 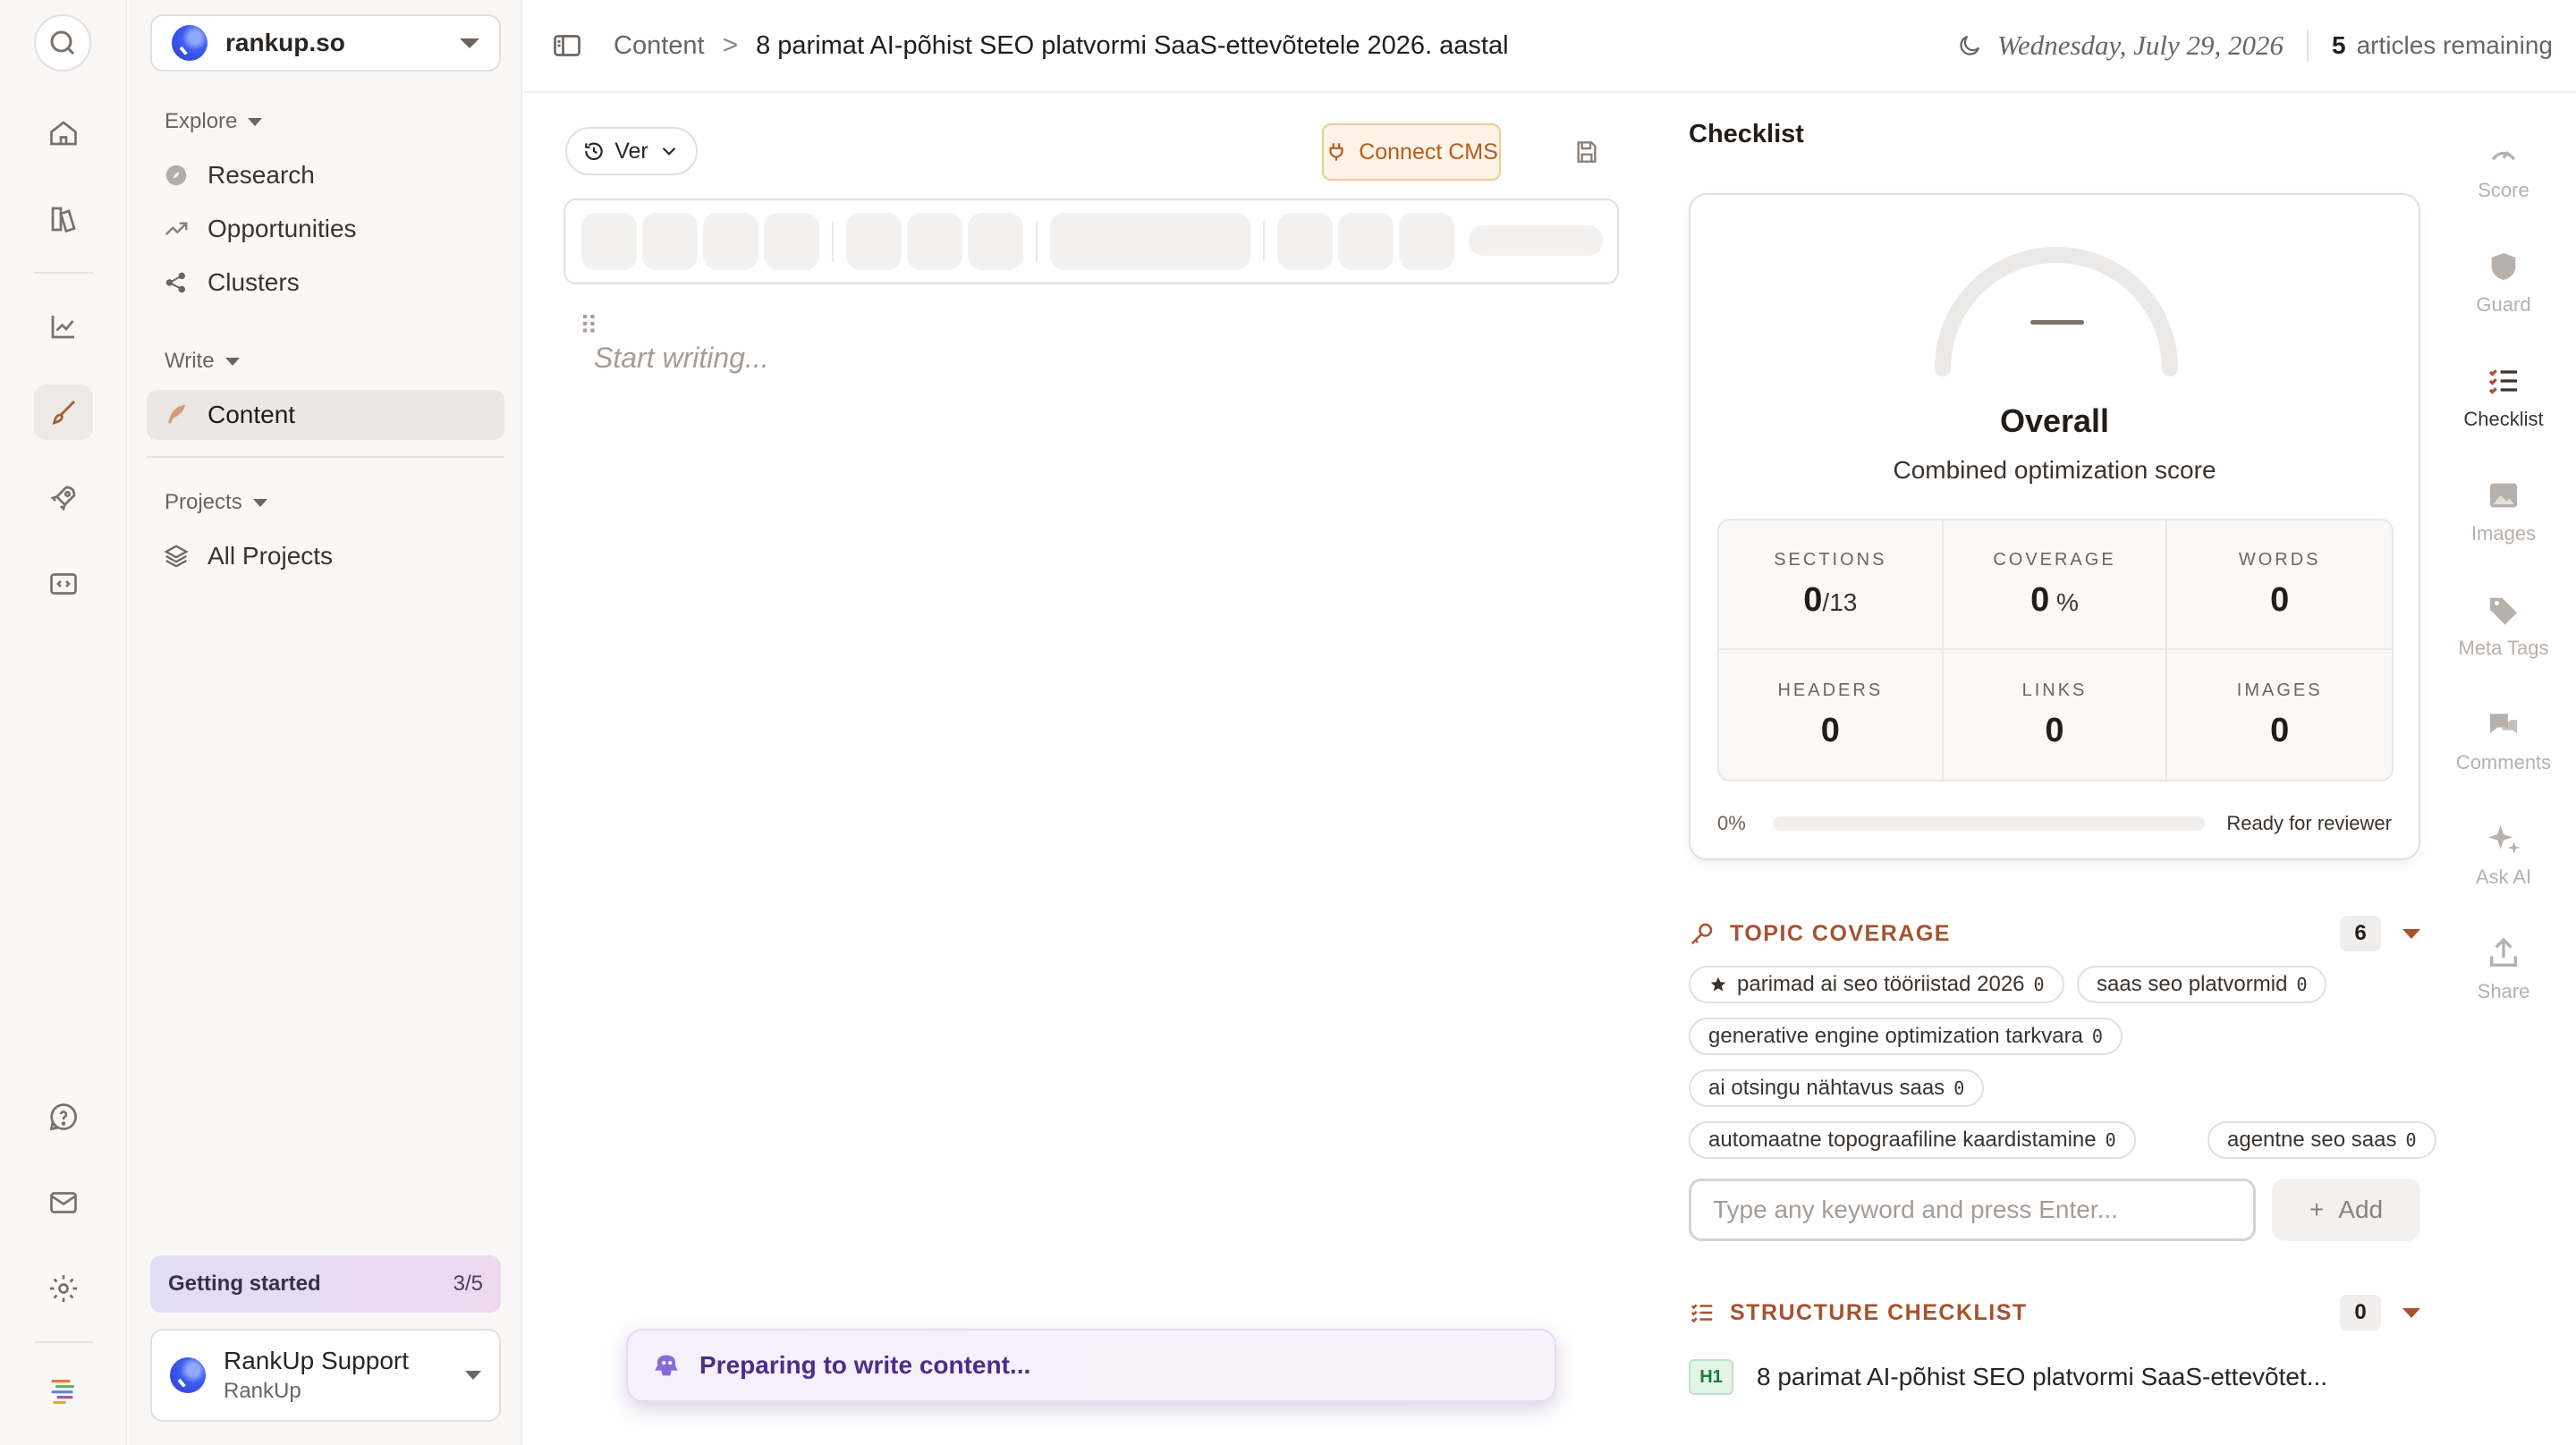 I want to click on keyword-text: parimad ai seo tööriistad 2026, so click(x=1881, y=984).